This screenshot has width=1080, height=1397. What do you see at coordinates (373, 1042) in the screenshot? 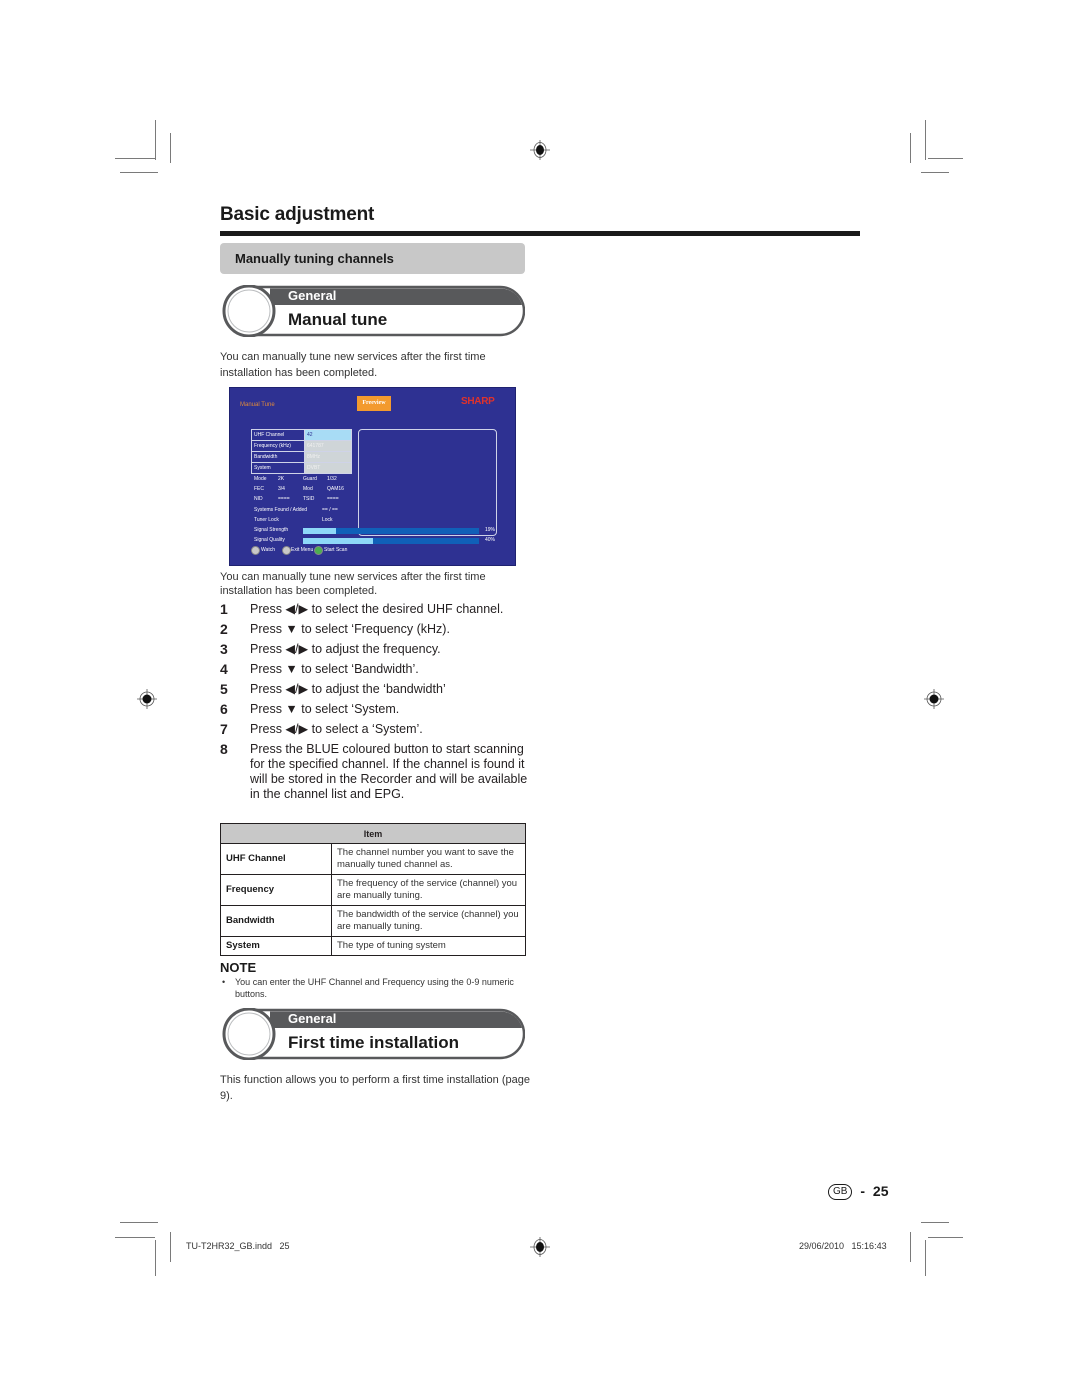
I see `section-title: First time installation` at bounding box center [373, 1042].